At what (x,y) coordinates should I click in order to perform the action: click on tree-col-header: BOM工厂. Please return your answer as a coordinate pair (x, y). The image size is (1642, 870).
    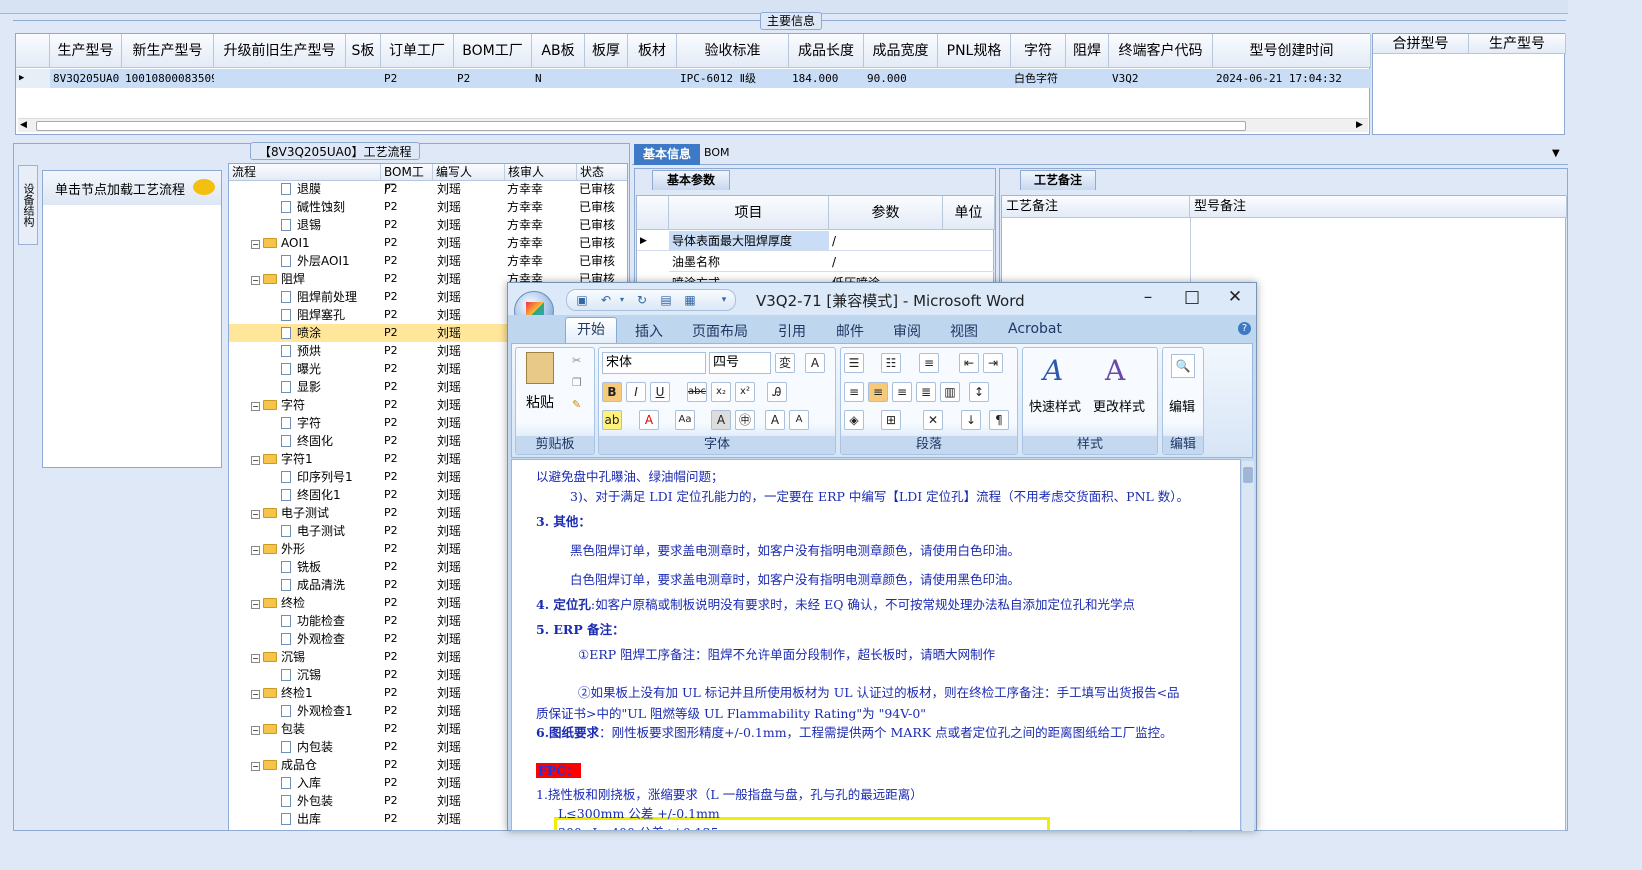
    Looking at the image, I should click on (407, 180).